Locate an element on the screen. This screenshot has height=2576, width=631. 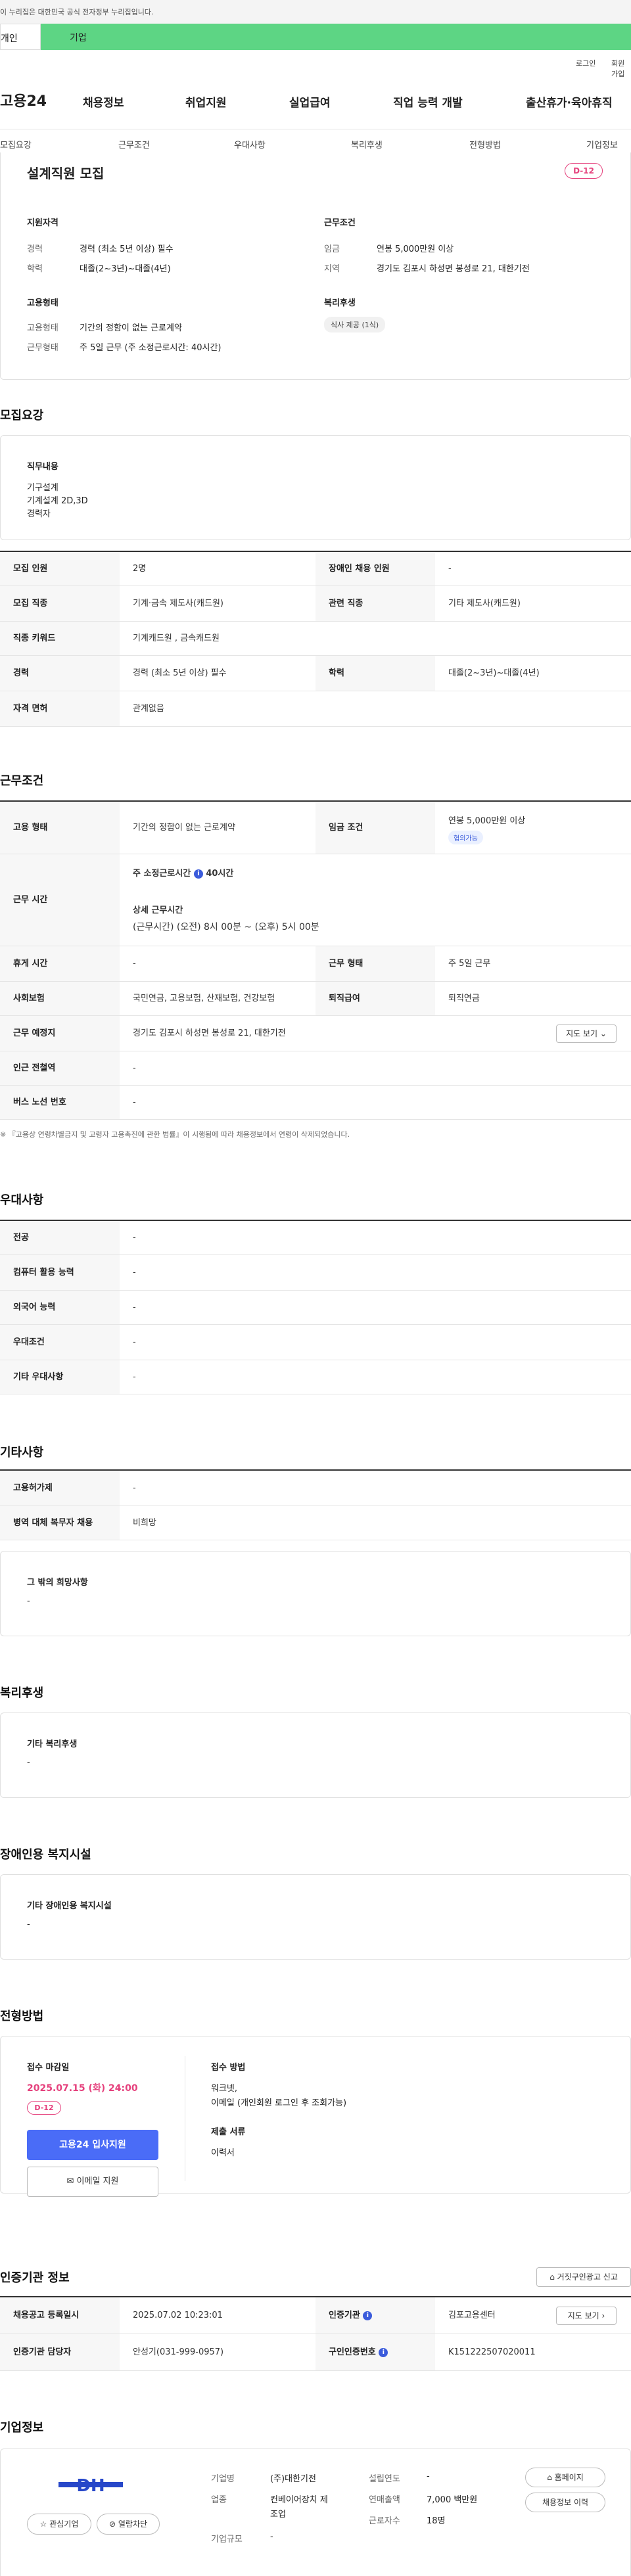
row-value: 주 5일 근무 is located at coordinates (470, 964).